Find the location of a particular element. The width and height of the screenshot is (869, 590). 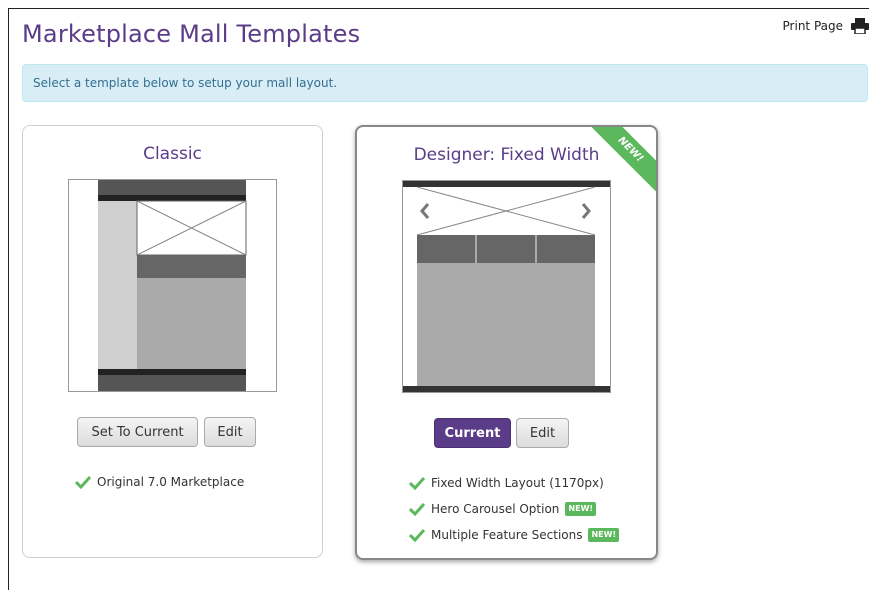

feature-text: Fixed Width Layout (1170px) is located at coordinates (517, 483).